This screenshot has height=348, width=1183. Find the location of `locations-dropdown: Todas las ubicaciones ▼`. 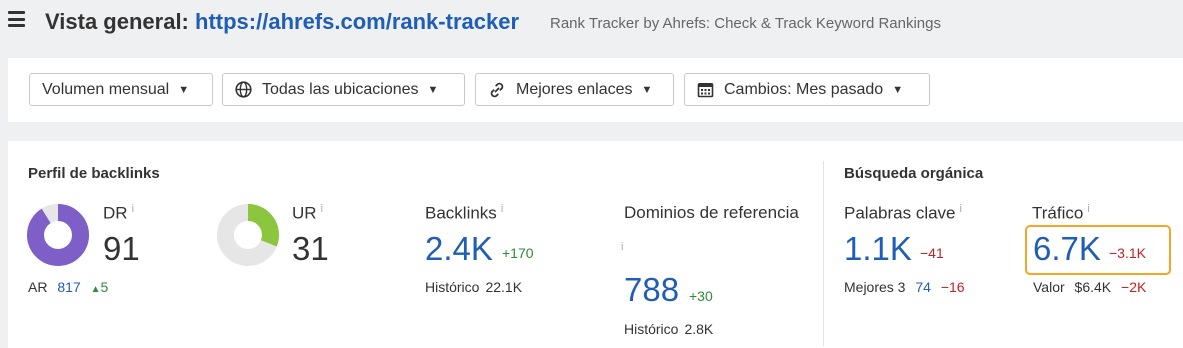

locations-dropdown: Todas las ubicaciones ▼ is located at coordinates (343, 89).